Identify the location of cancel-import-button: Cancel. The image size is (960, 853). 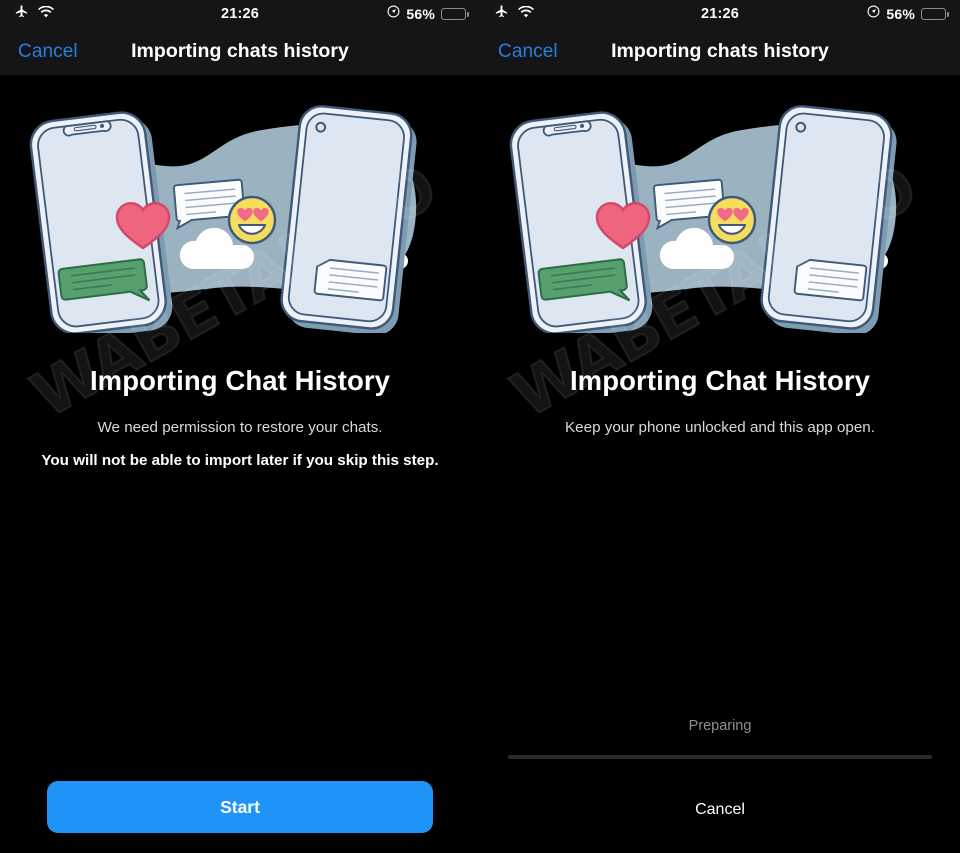
(720, 810).